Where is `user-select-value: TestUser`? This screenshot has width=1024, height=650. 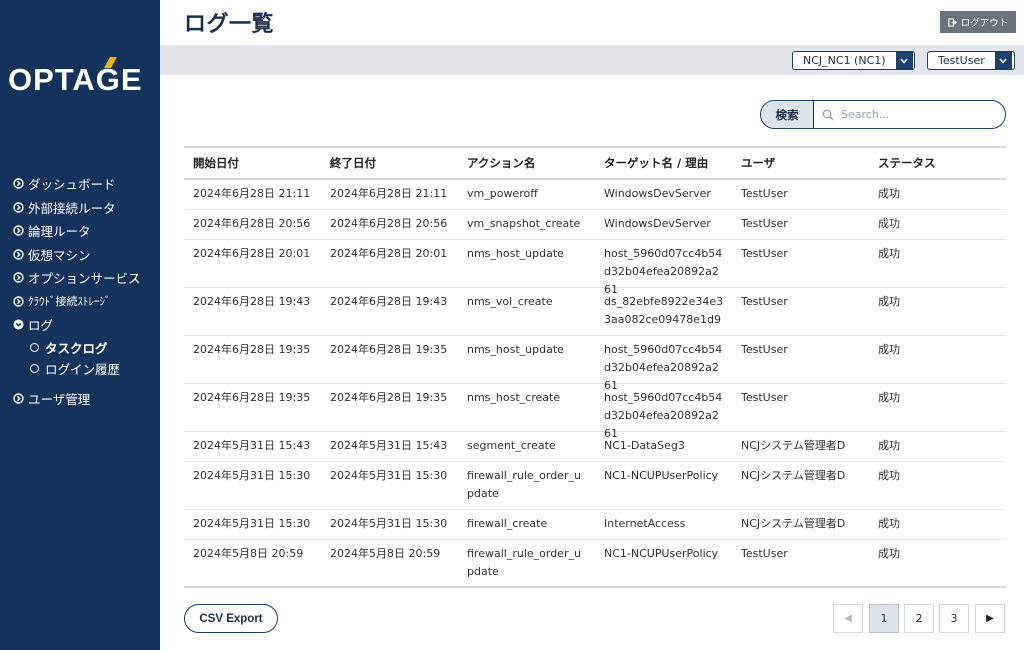
user-select-value: TestUser is located at coordinates (961, 60).